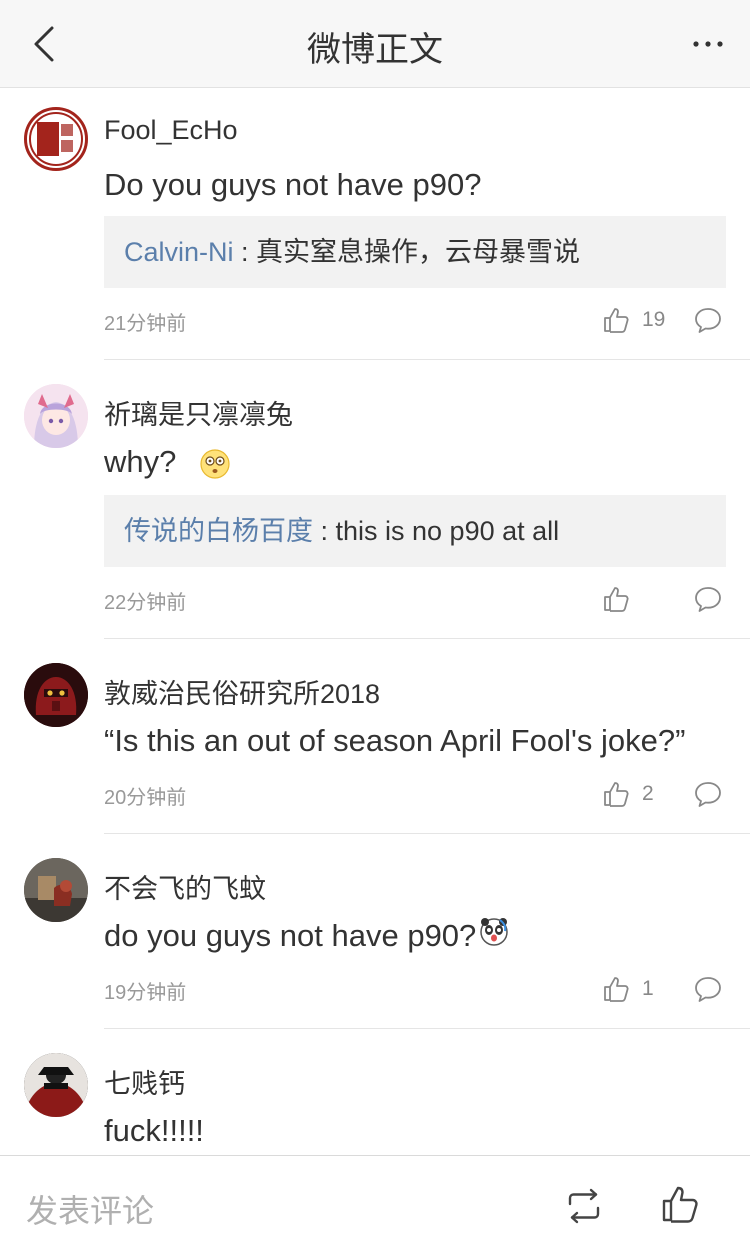  I want to click on comment-time: 19分钟前, so click(145, 993).